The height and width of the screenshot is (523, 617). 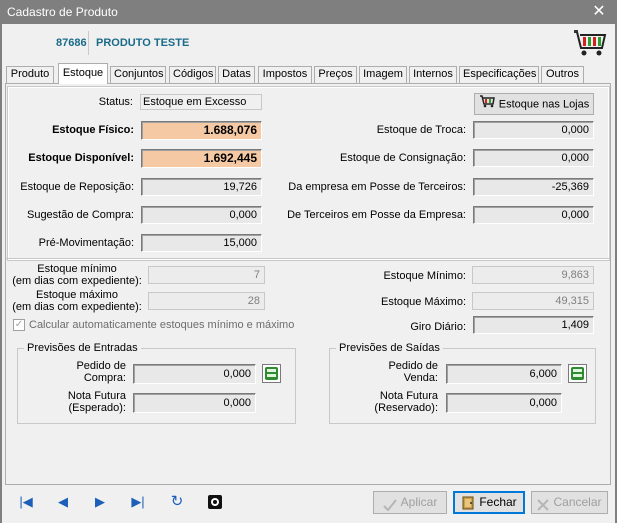 What do you see at coordinates (62, 12) in the screenshot?
I see `window-title: Cadastro de Produto` at bounding box center [62, 12].